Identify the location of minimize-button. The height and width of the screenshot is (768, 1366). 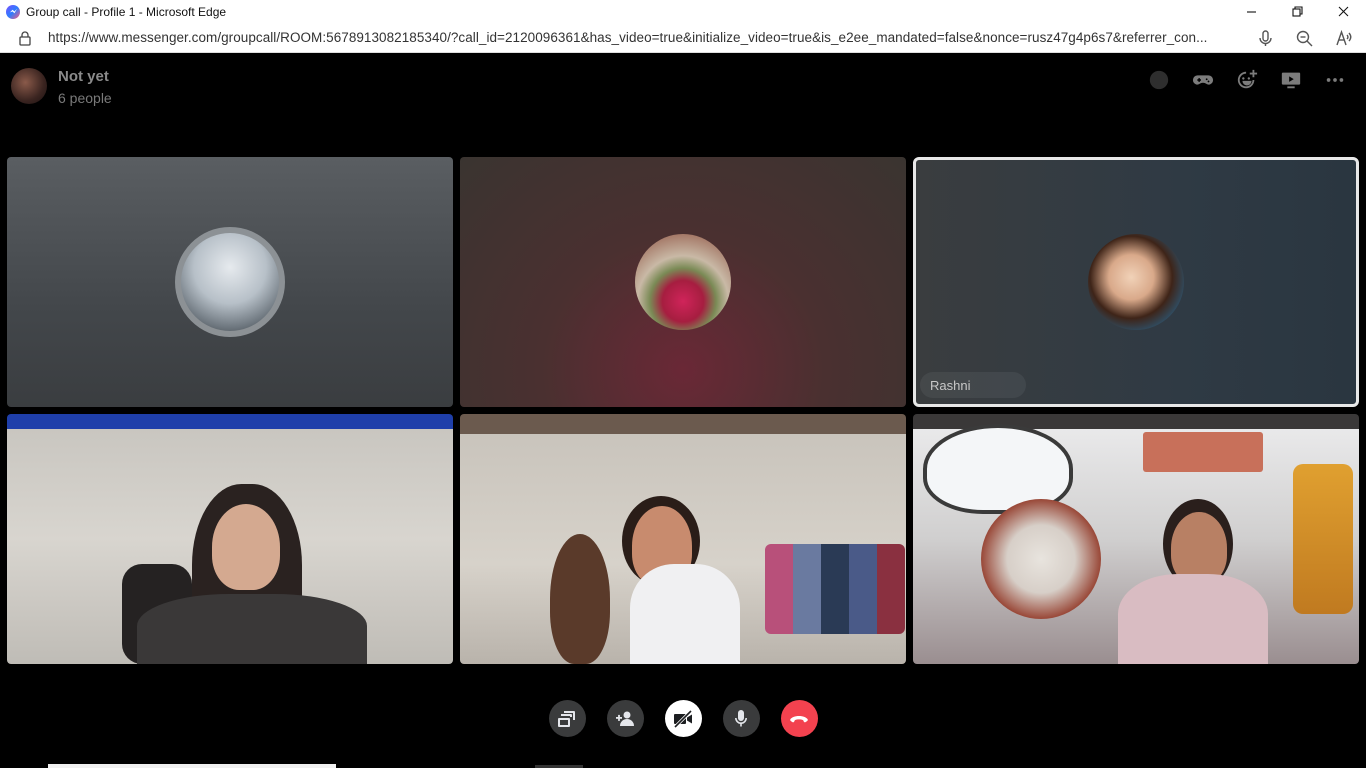
(1251, 11).